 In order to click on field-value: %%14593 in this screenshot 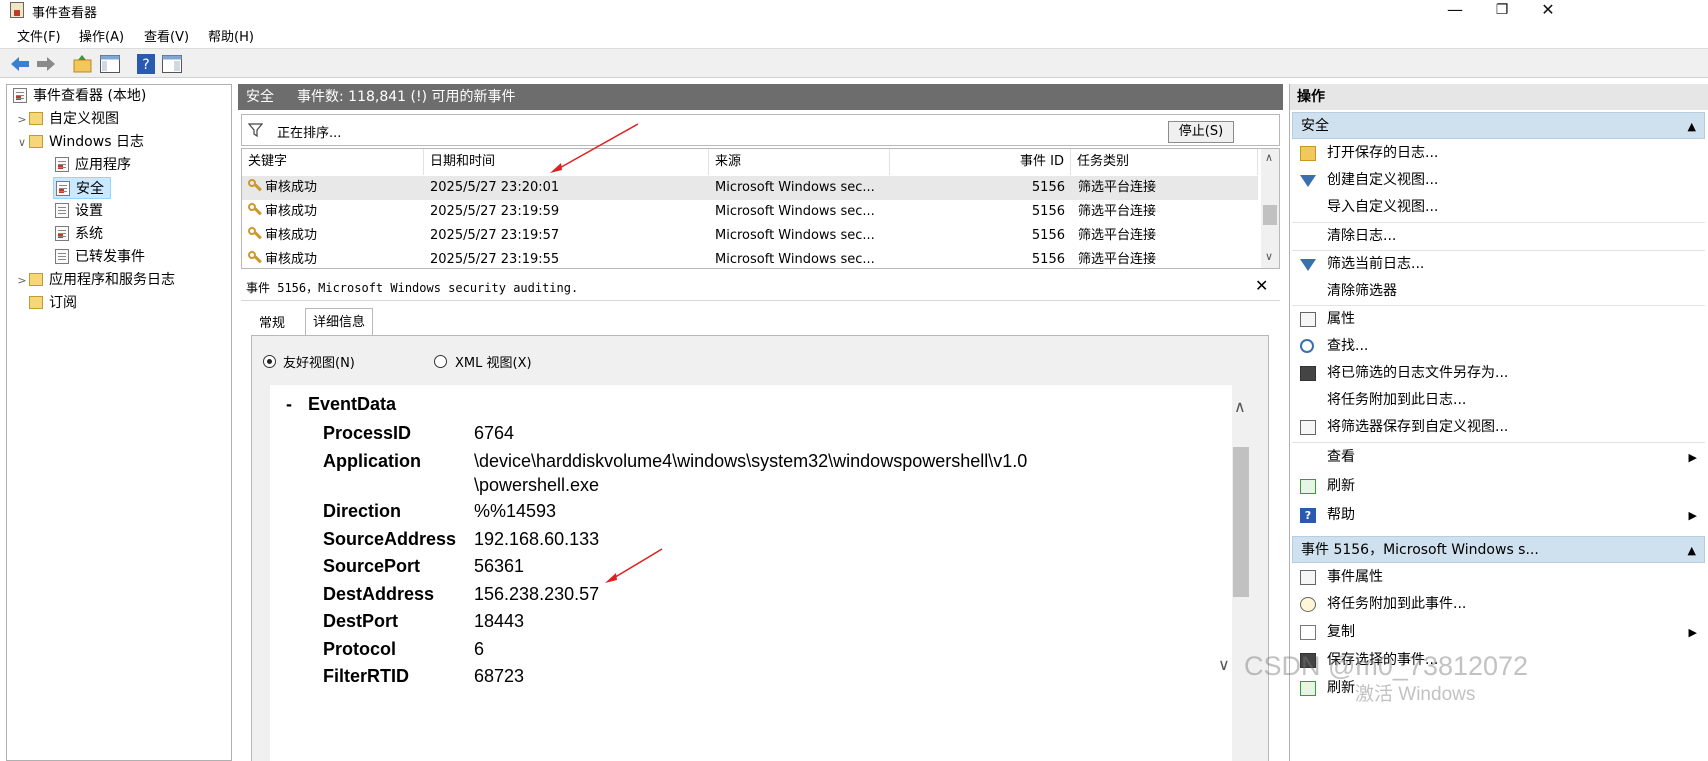, I will do `click(515, 511)`.